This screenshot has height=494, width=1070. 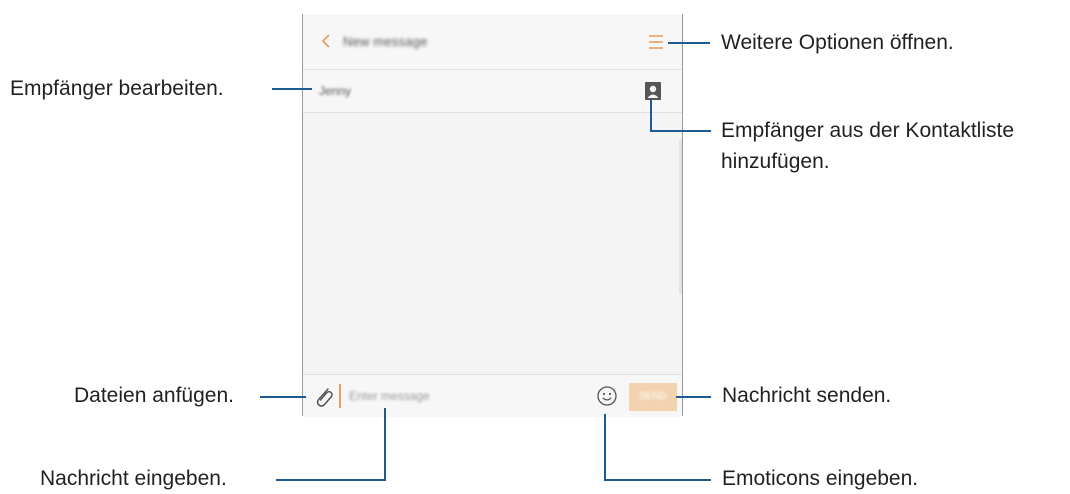 What do you see at coordinates (657, 480) in the screenshot?
I see `leader-line-emoticons-h` at bounding box center [657, 480].